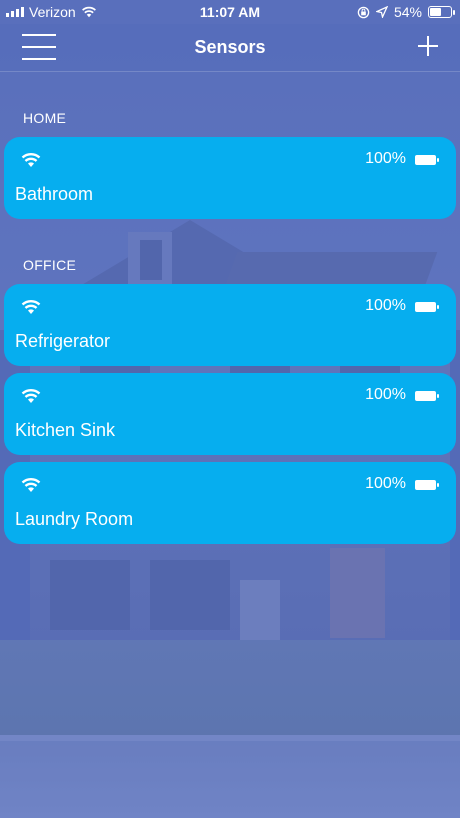 The height and width of the screenshot is (818, 460). I want to click on plus-icon, so click(428, 46).